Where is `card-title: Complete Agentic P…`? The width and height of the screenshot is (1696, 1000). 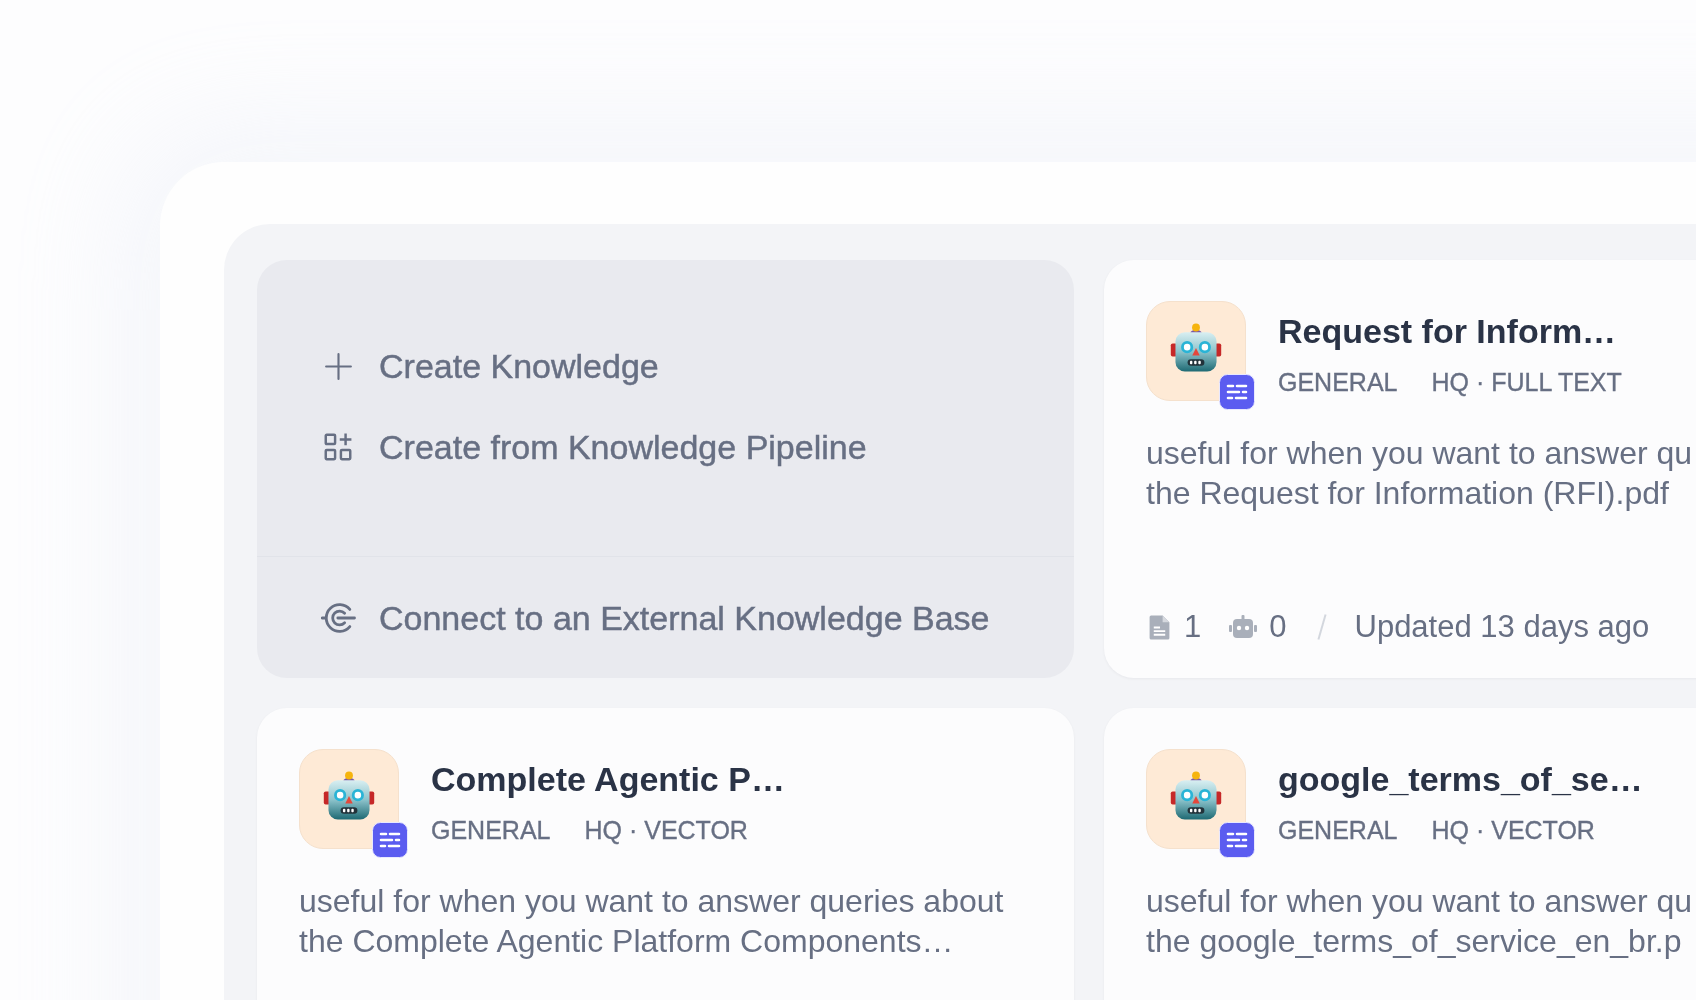 card-title: Complete Agentic P… is located at coordinates (608, 779).